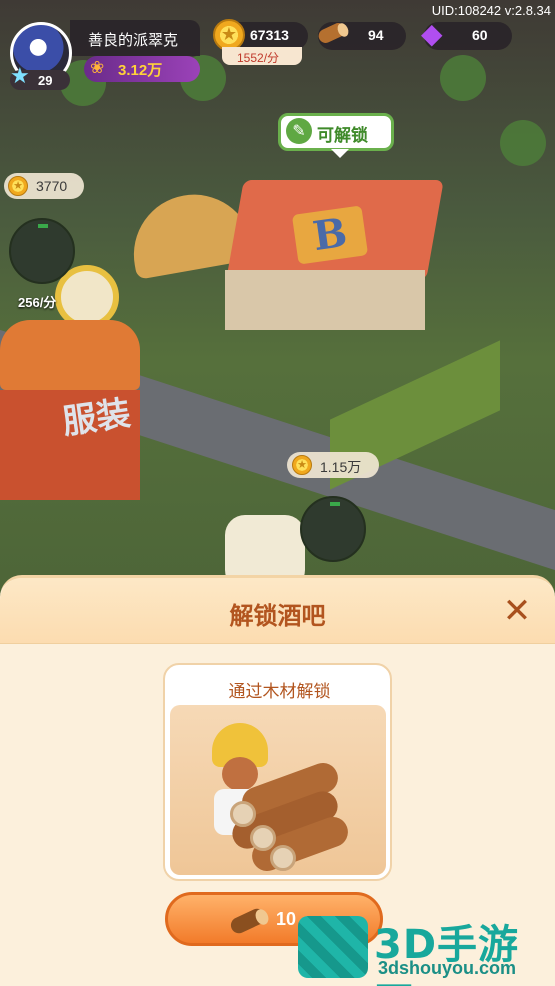 The image size is (555, 986). Describe the element at coordinates (517, 611) in the screenshot. I see `close-icon: ✕` at that location.